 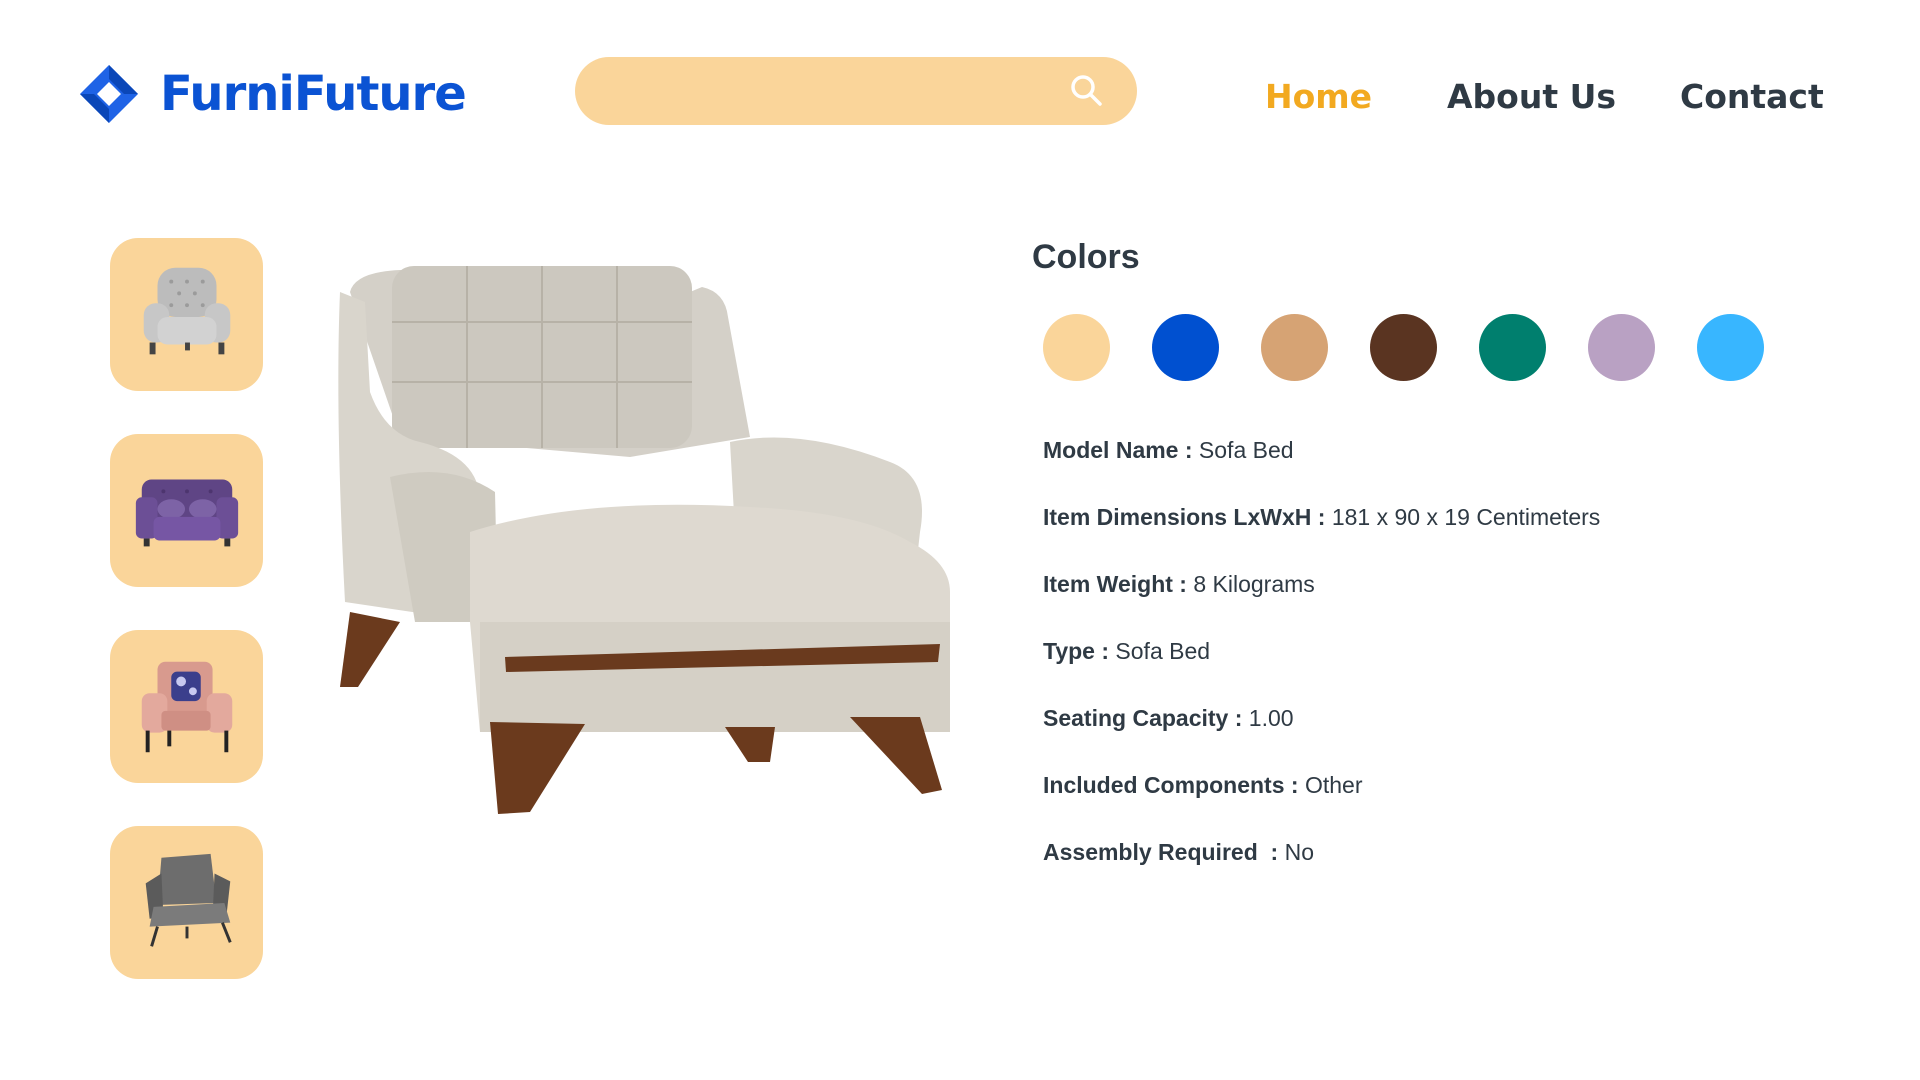 What do you see at coordinates (1466, 517) in the screenshot?
I see `detail-value: 181 x 90 x 19 Centimeters` at bounding box center [1466, 517].